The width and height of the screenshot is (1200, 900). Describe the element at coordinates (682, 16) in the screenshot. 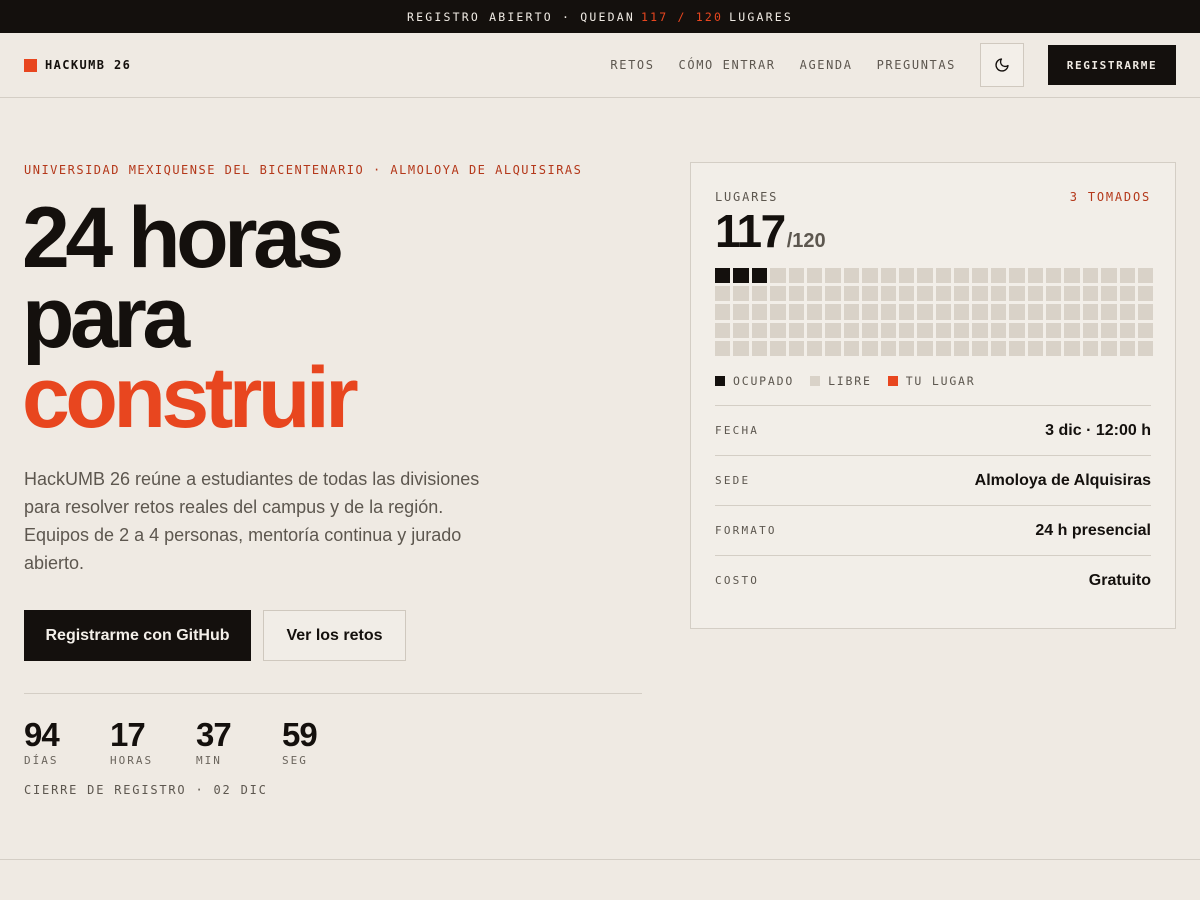

I see `announcement-seats: 117 / 120` at that location.